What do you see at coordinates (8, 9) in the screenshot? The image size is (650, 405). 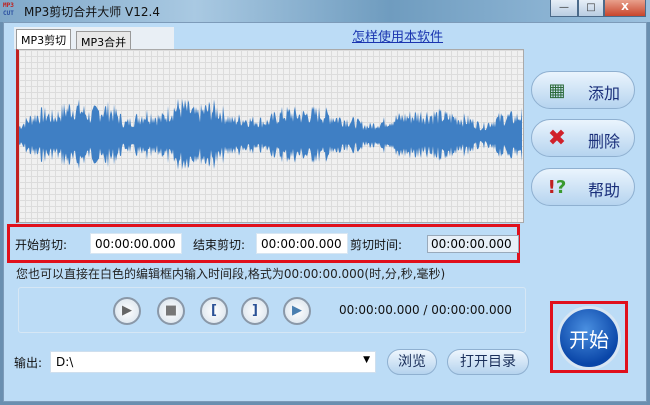 I see `app-logo: MP3 CUT` at bounding box center [8, 9].